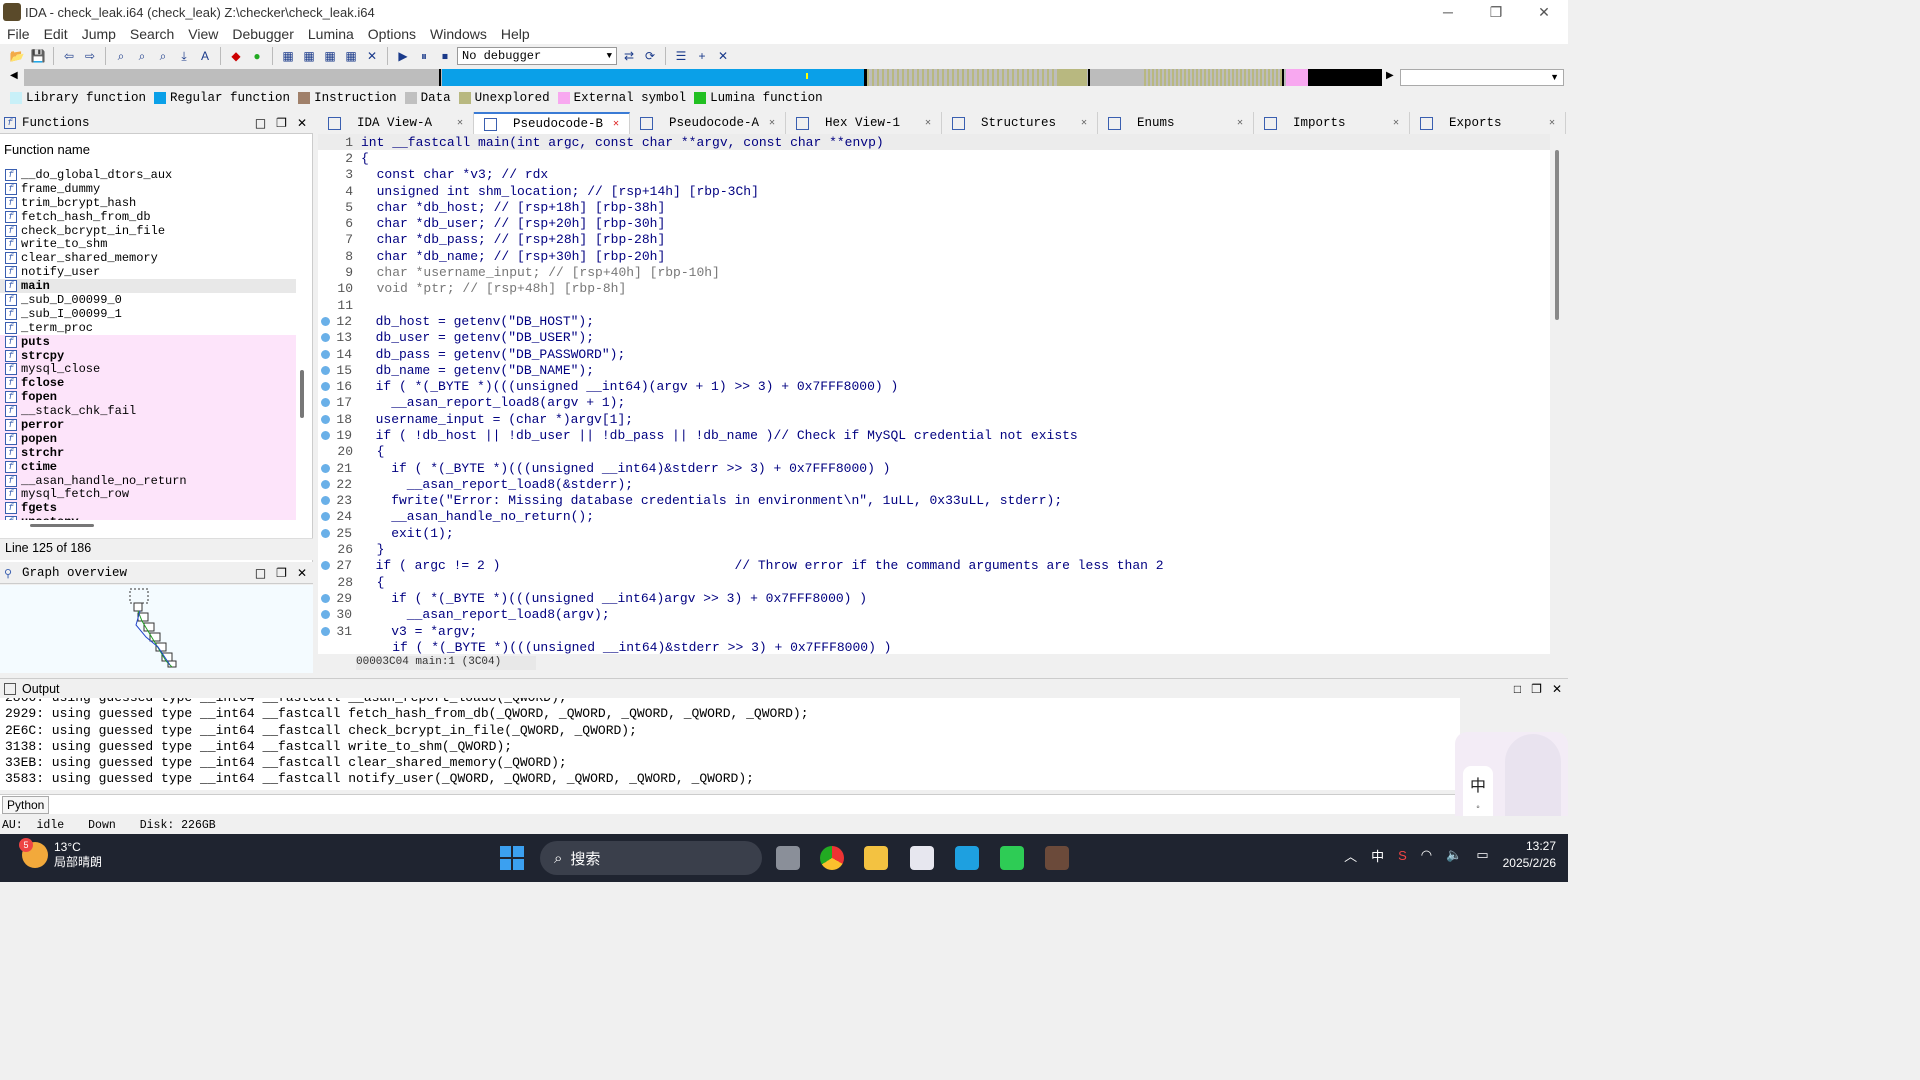  What do you see at coordinates (142, 56) in the screenshot?
I see `search-binary-icon: ⌕` at bounding box center [142, 56].